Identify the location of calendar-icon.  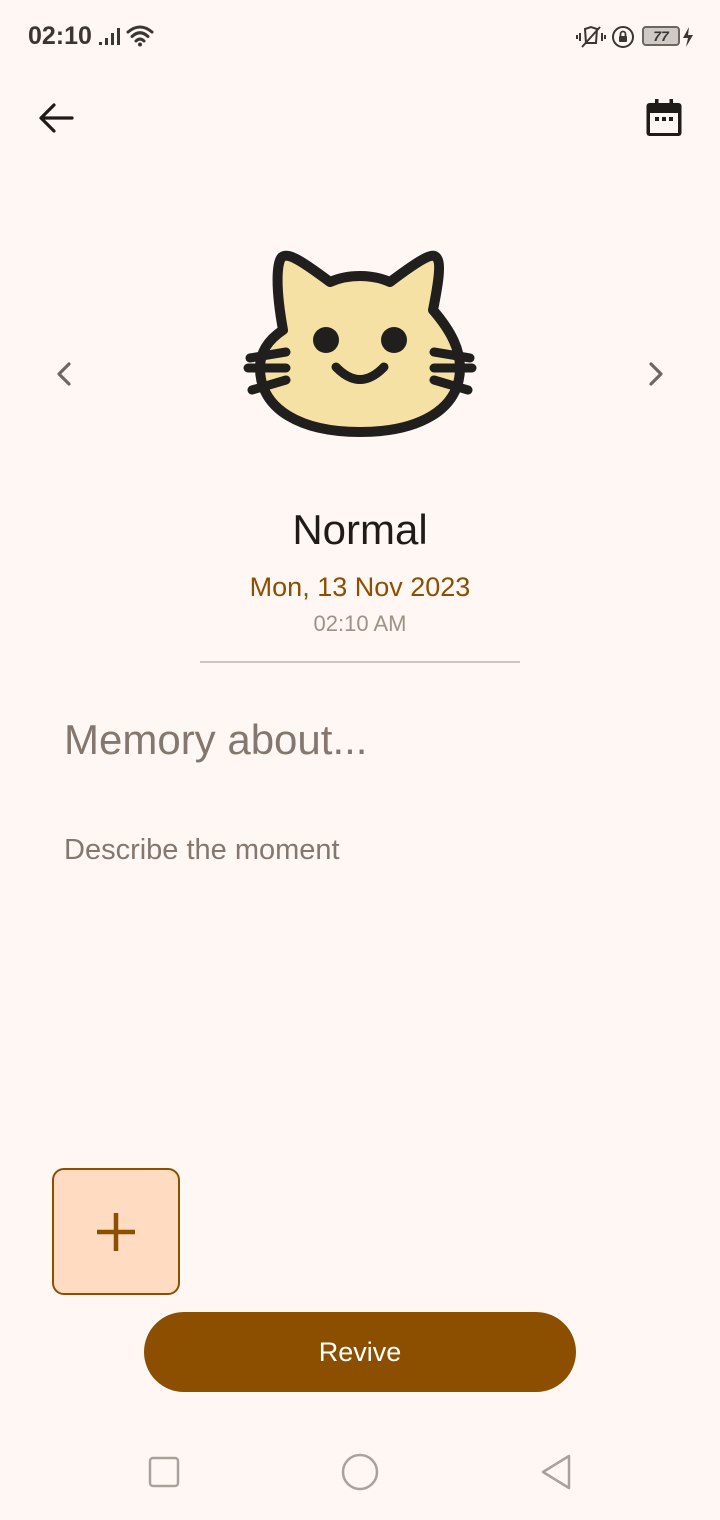
(664, 117).